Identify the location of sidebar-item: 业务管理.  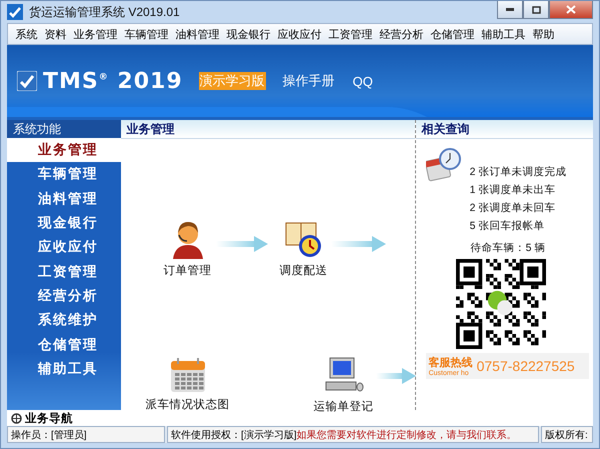
(64, 150).